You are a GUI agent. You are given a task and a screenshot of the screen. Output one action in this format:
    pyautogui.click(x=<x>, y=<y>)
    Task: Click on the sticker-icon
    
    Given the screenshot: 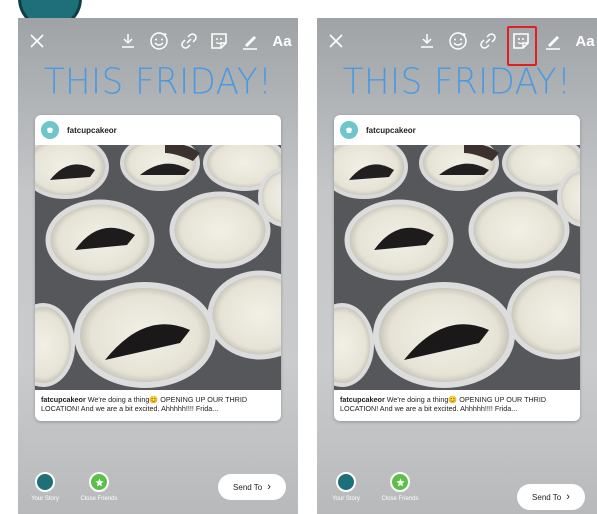 What is the action you would take?
    pyautogui.click(x=219, y=41)
    